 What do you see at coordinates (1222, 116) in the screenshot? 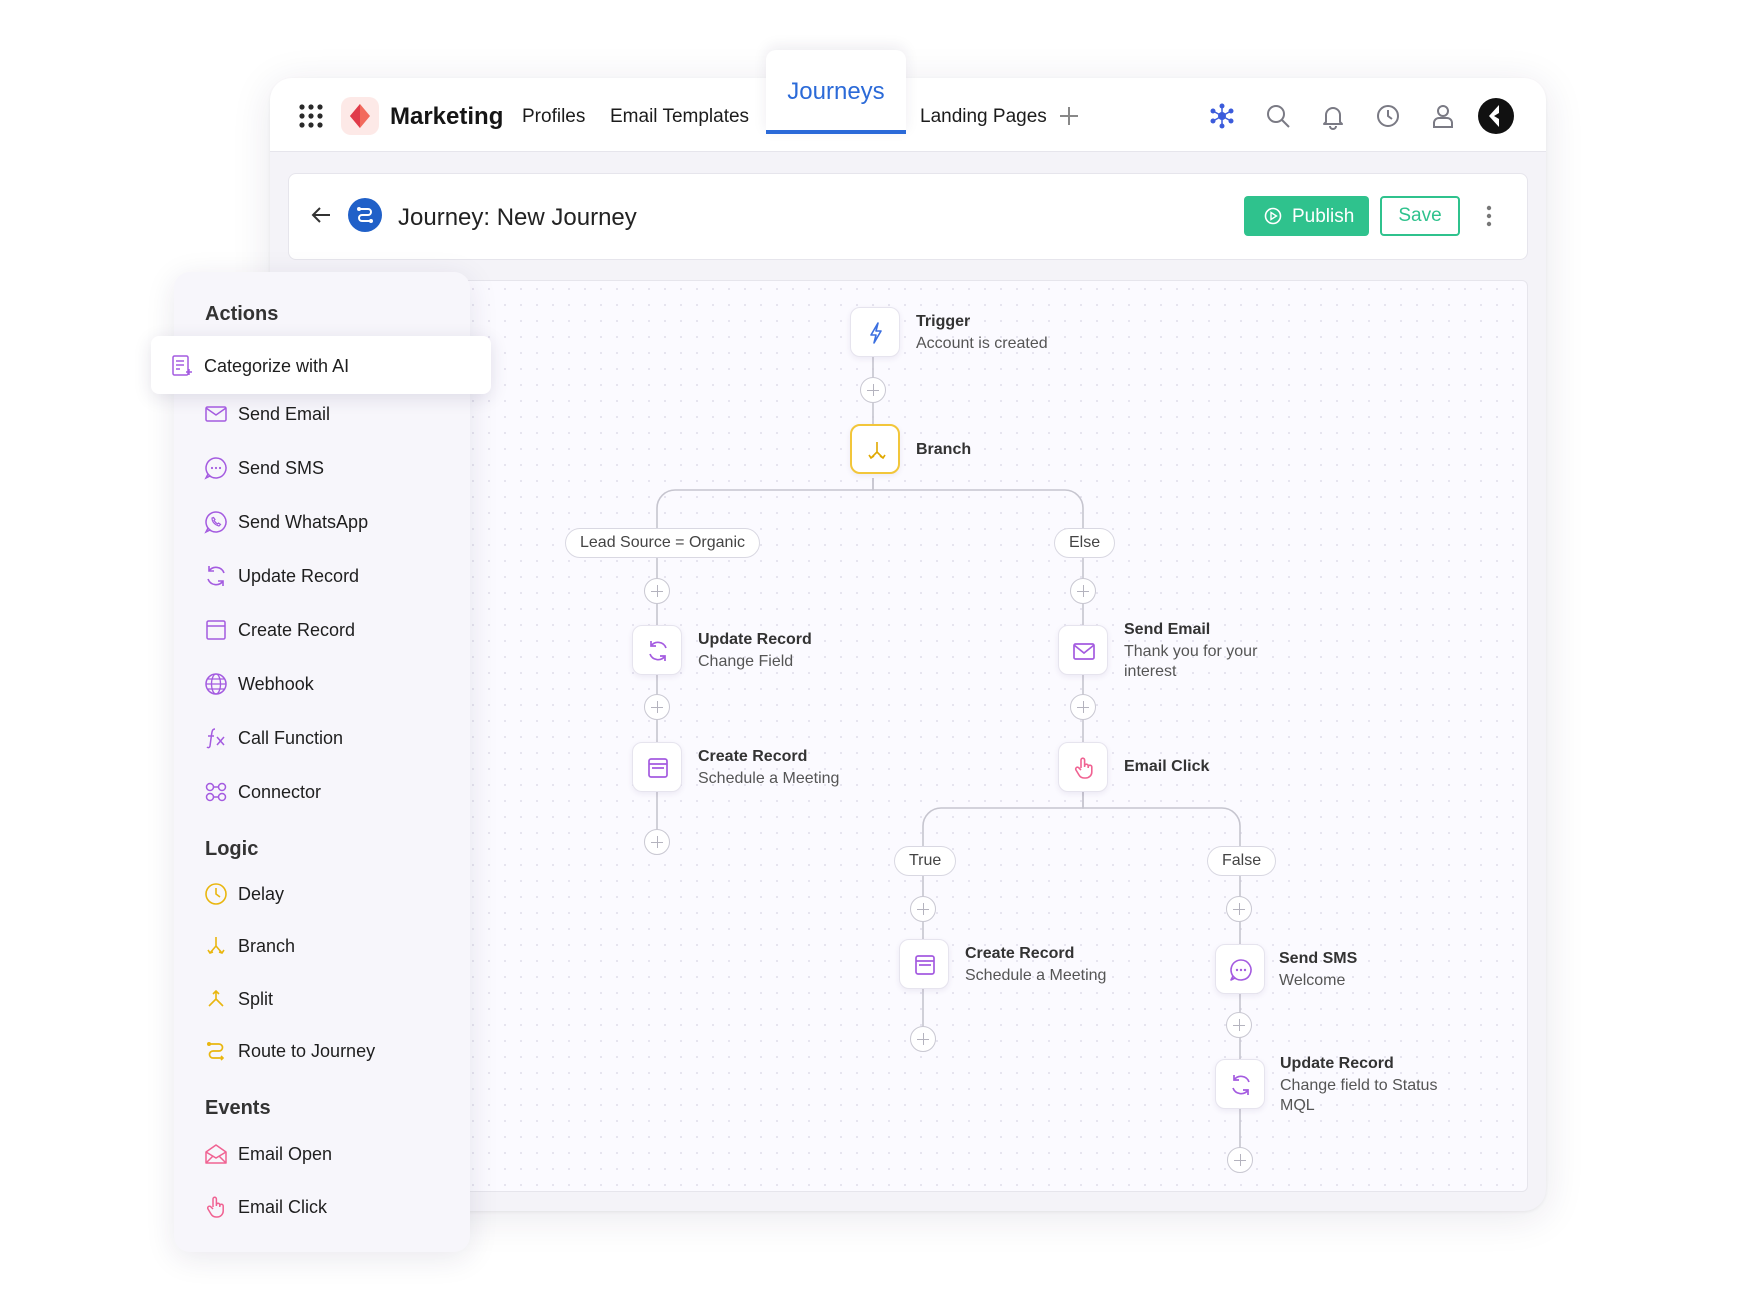
I see `network-icon` at bounding box center [1222, 116].